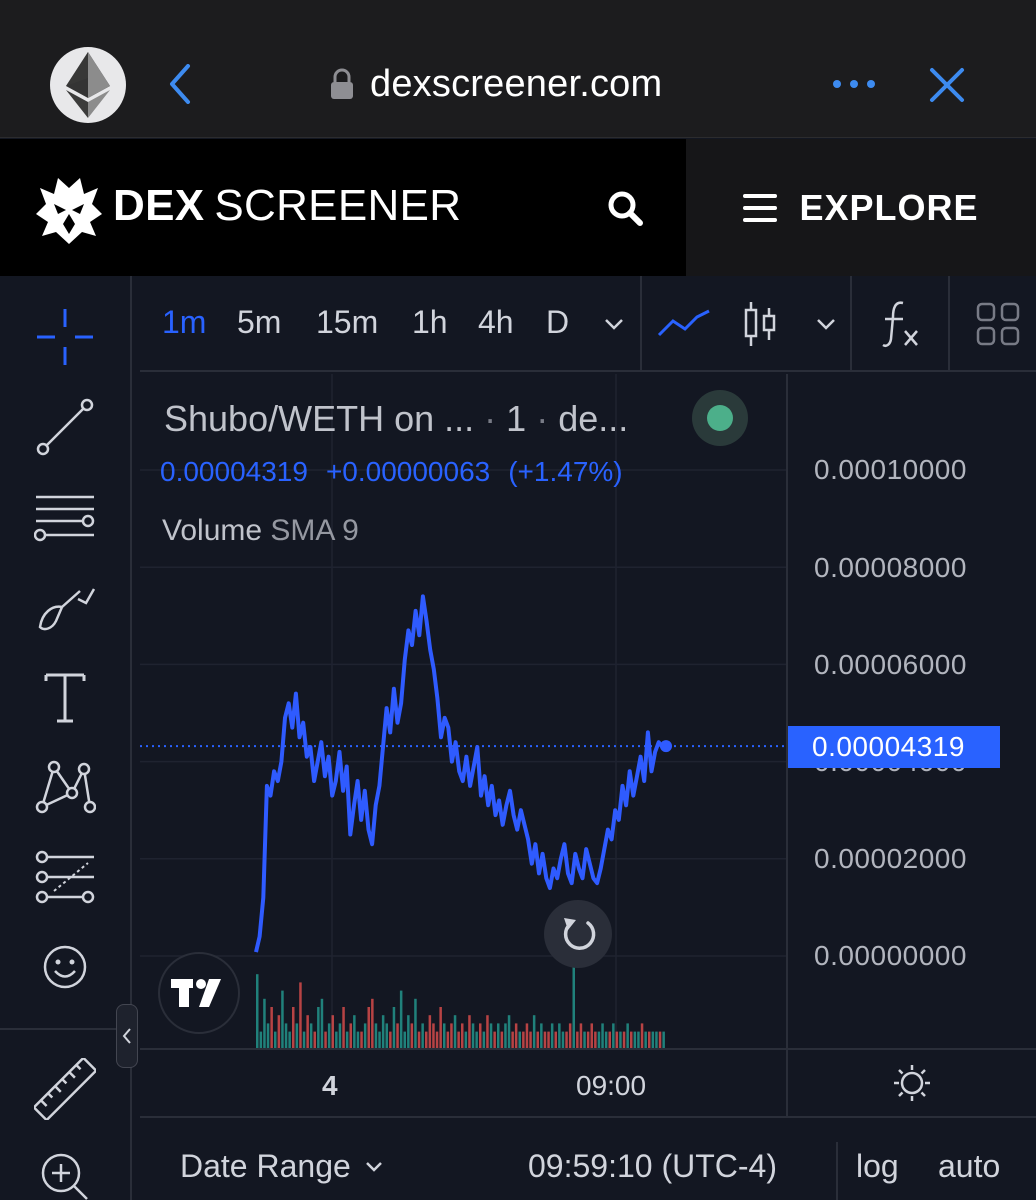 This screenshot has width=1036, height=1200. What do you see at coordinates (998, 324) in the screenshot?
I see `layout-button` at bounding box center [998, 324].